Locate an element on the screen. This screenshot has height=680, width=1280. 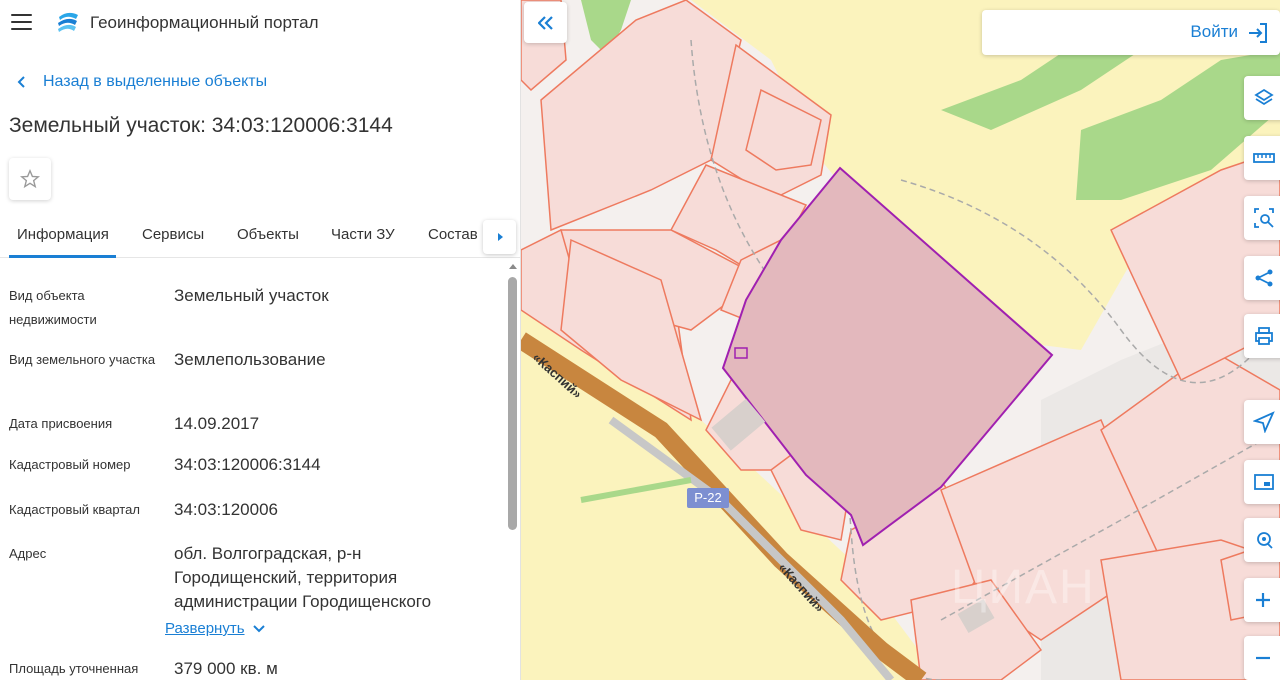
share-button is located at coordinates (1262, 278).